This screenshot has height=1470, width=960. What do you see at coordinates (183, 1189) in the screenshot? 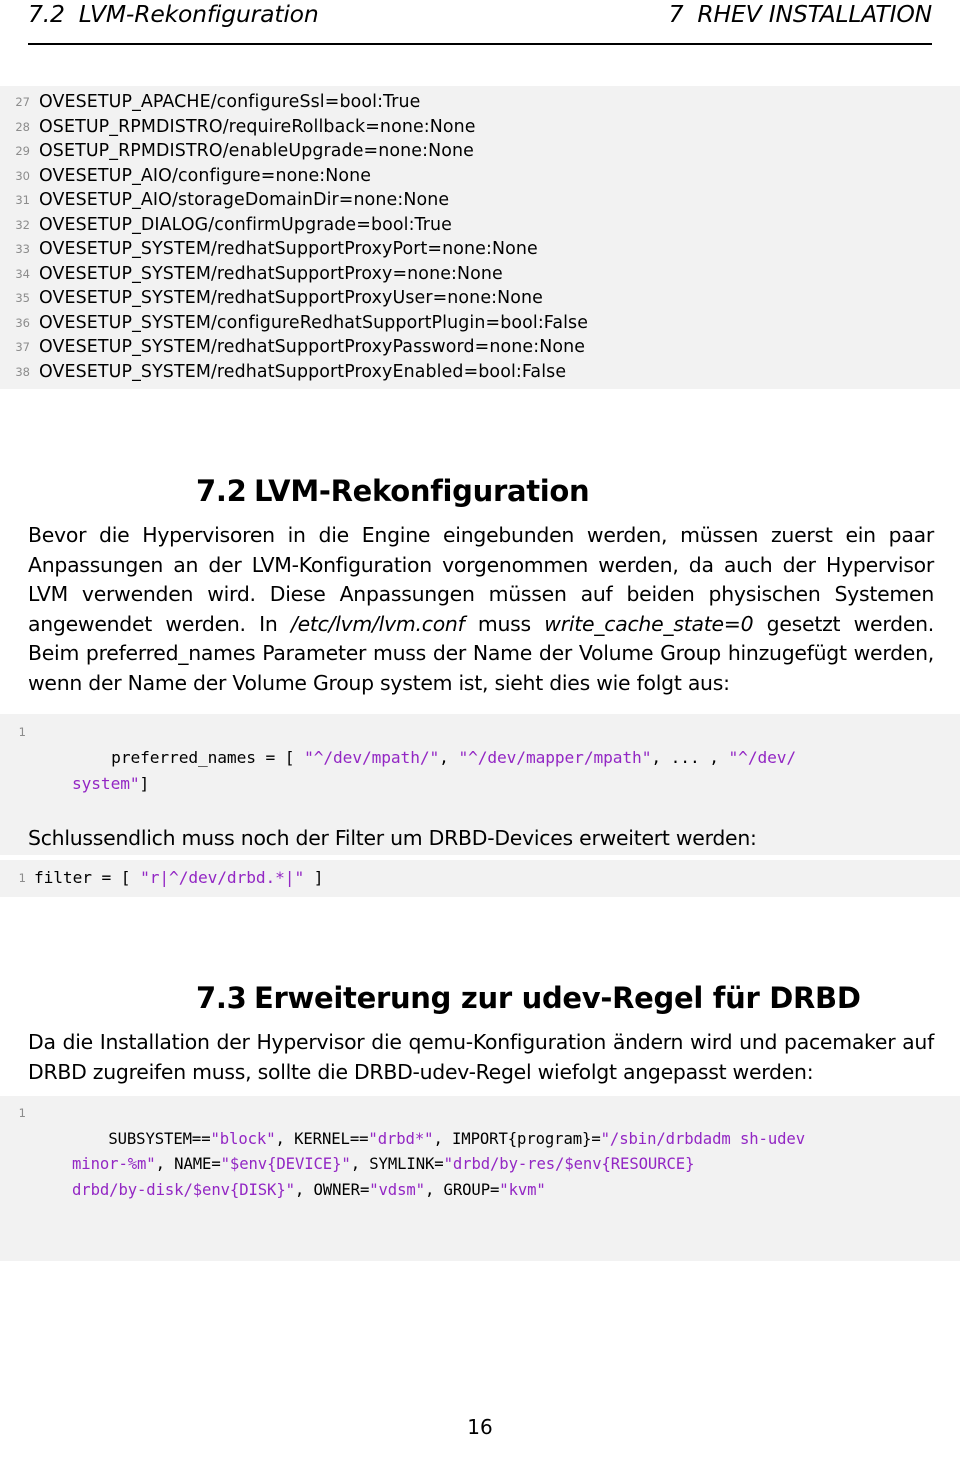
I see `code-string-token: drbd/by-disk/$env{DISK}"` at bounding box center [183, 1189].